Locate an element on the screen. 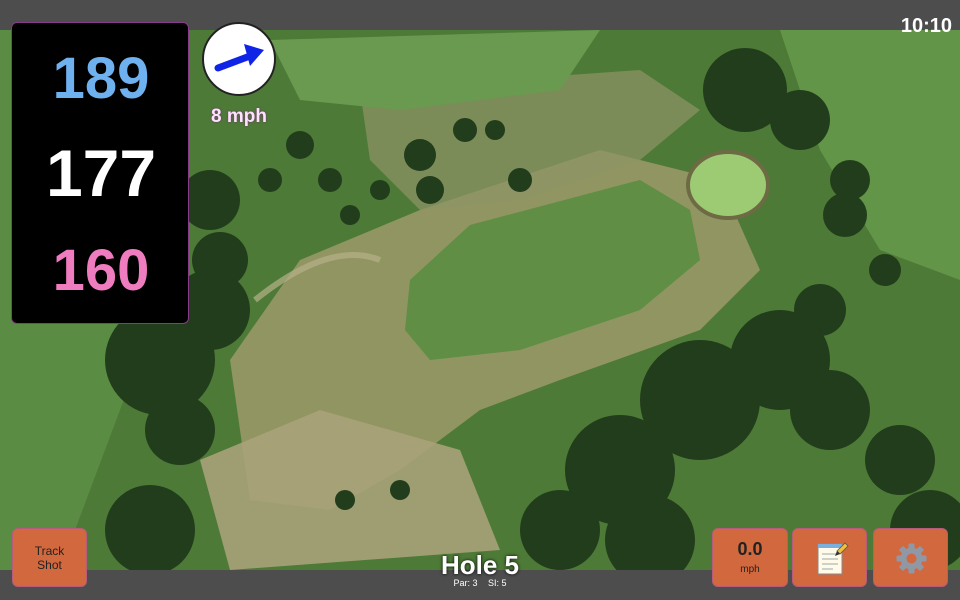 This screenshot has height=600, width=960. hole-par: Par: 3 is located at coordinates (465, 583).